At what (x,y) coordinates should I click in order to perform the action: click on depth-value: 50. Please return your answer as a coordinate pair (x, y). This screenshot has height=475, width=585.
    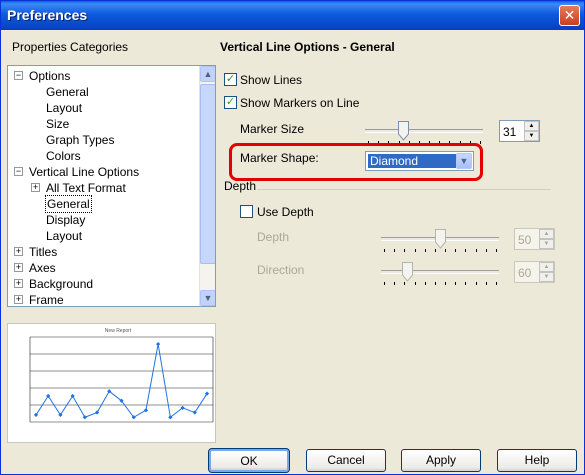
    Looking at the image, I should click on (524, 240).